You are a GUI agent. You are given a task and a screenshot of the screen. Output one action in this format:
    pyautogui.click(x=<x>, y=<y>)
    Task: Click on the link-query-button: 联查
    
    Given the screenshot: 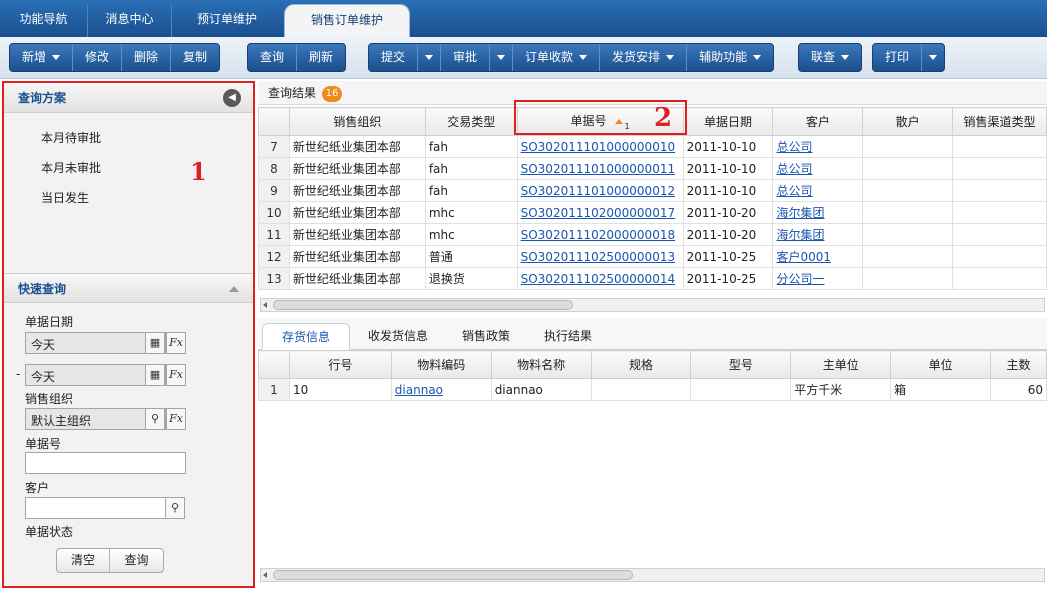 What is the action you would take?
    pyautogui.click(x=830, y=57)
    